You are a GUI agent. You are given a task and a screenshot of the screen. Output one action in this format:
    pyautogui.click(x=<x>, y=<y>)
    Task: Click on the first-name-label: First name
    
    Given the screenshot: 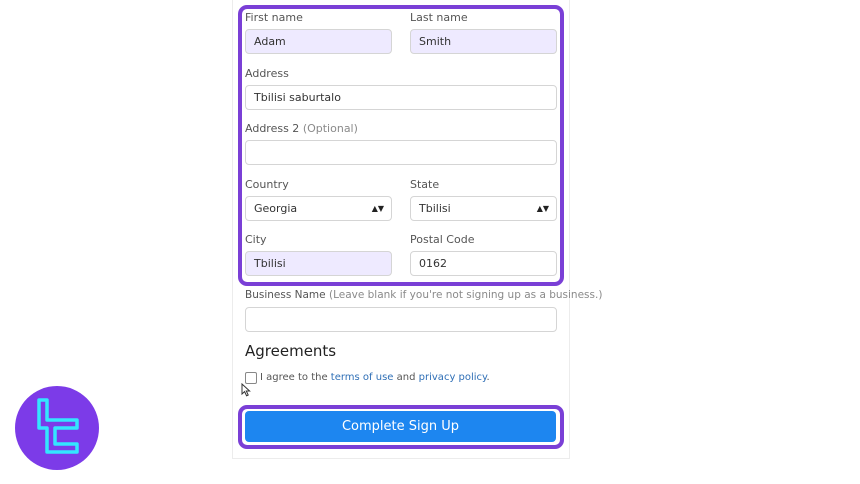 What is the action you would take?
    pyautogui.click(x=274, y=17)
    